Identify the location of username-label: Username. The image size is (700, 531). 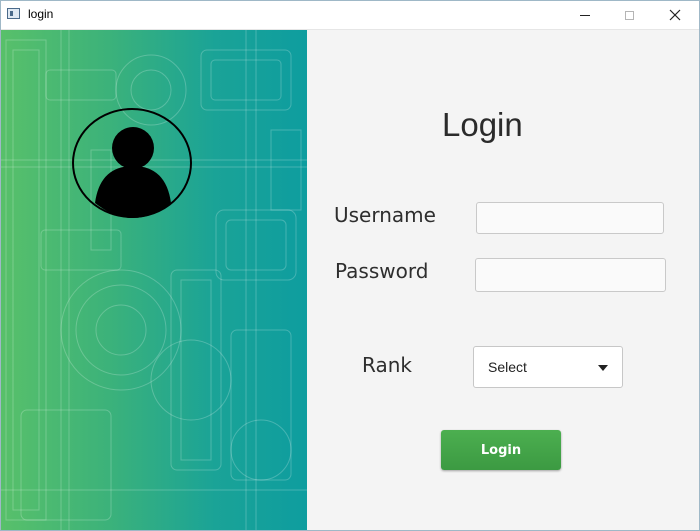
(385, 215).